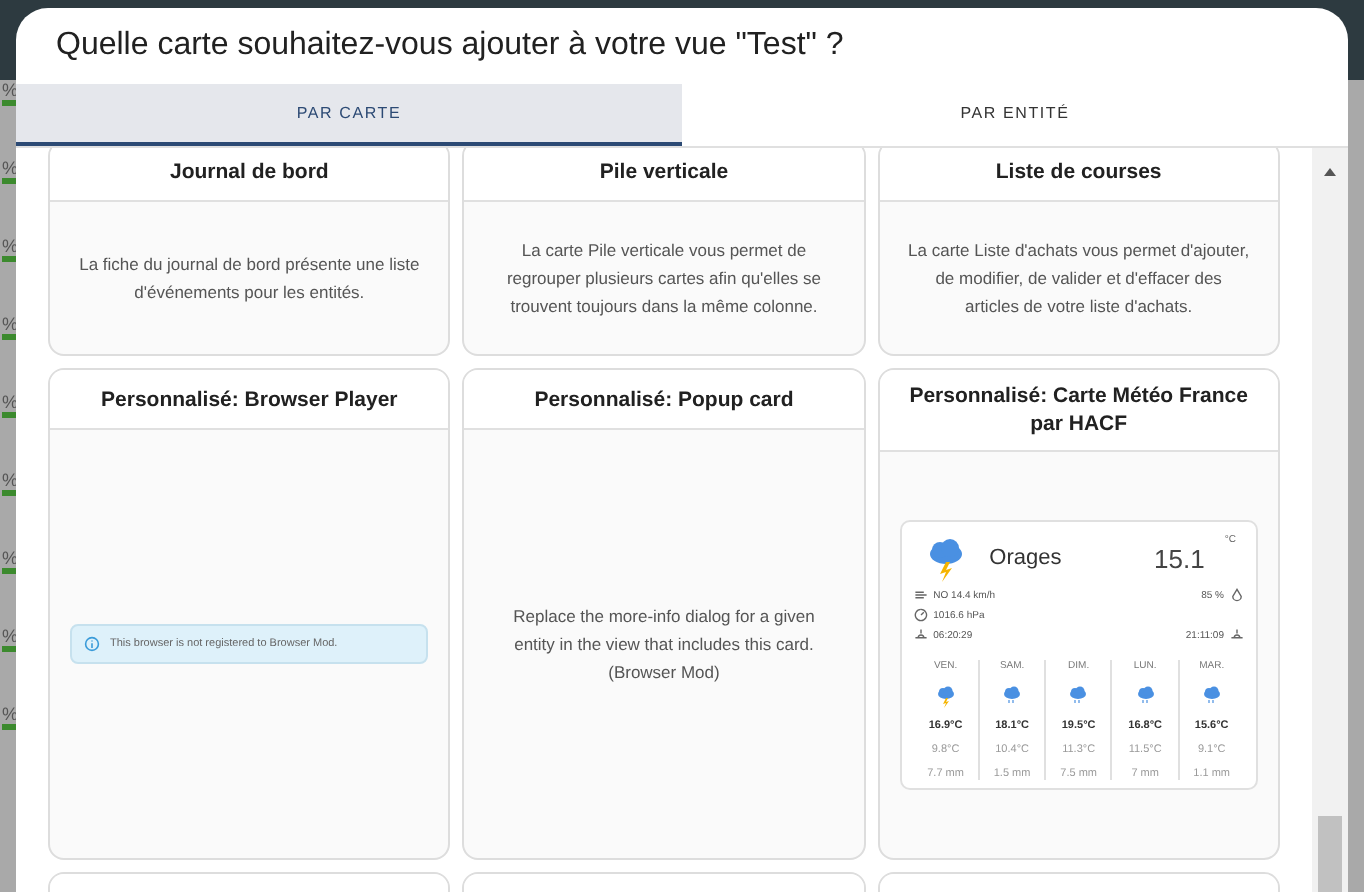 Image resolution: width=1364 pixels, height=892 pixels. Describe the element at coordinates (249, 399) in the screenshot. I see `card-title: Personnalisé: Browser Player` at that location.